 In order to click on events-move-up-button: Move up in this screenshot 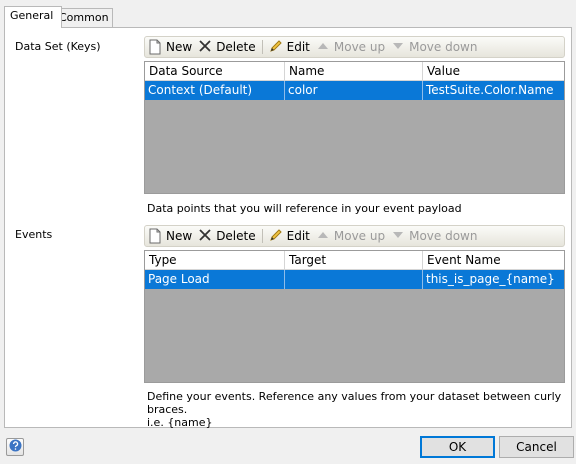, I will do `click(350, 236)`.